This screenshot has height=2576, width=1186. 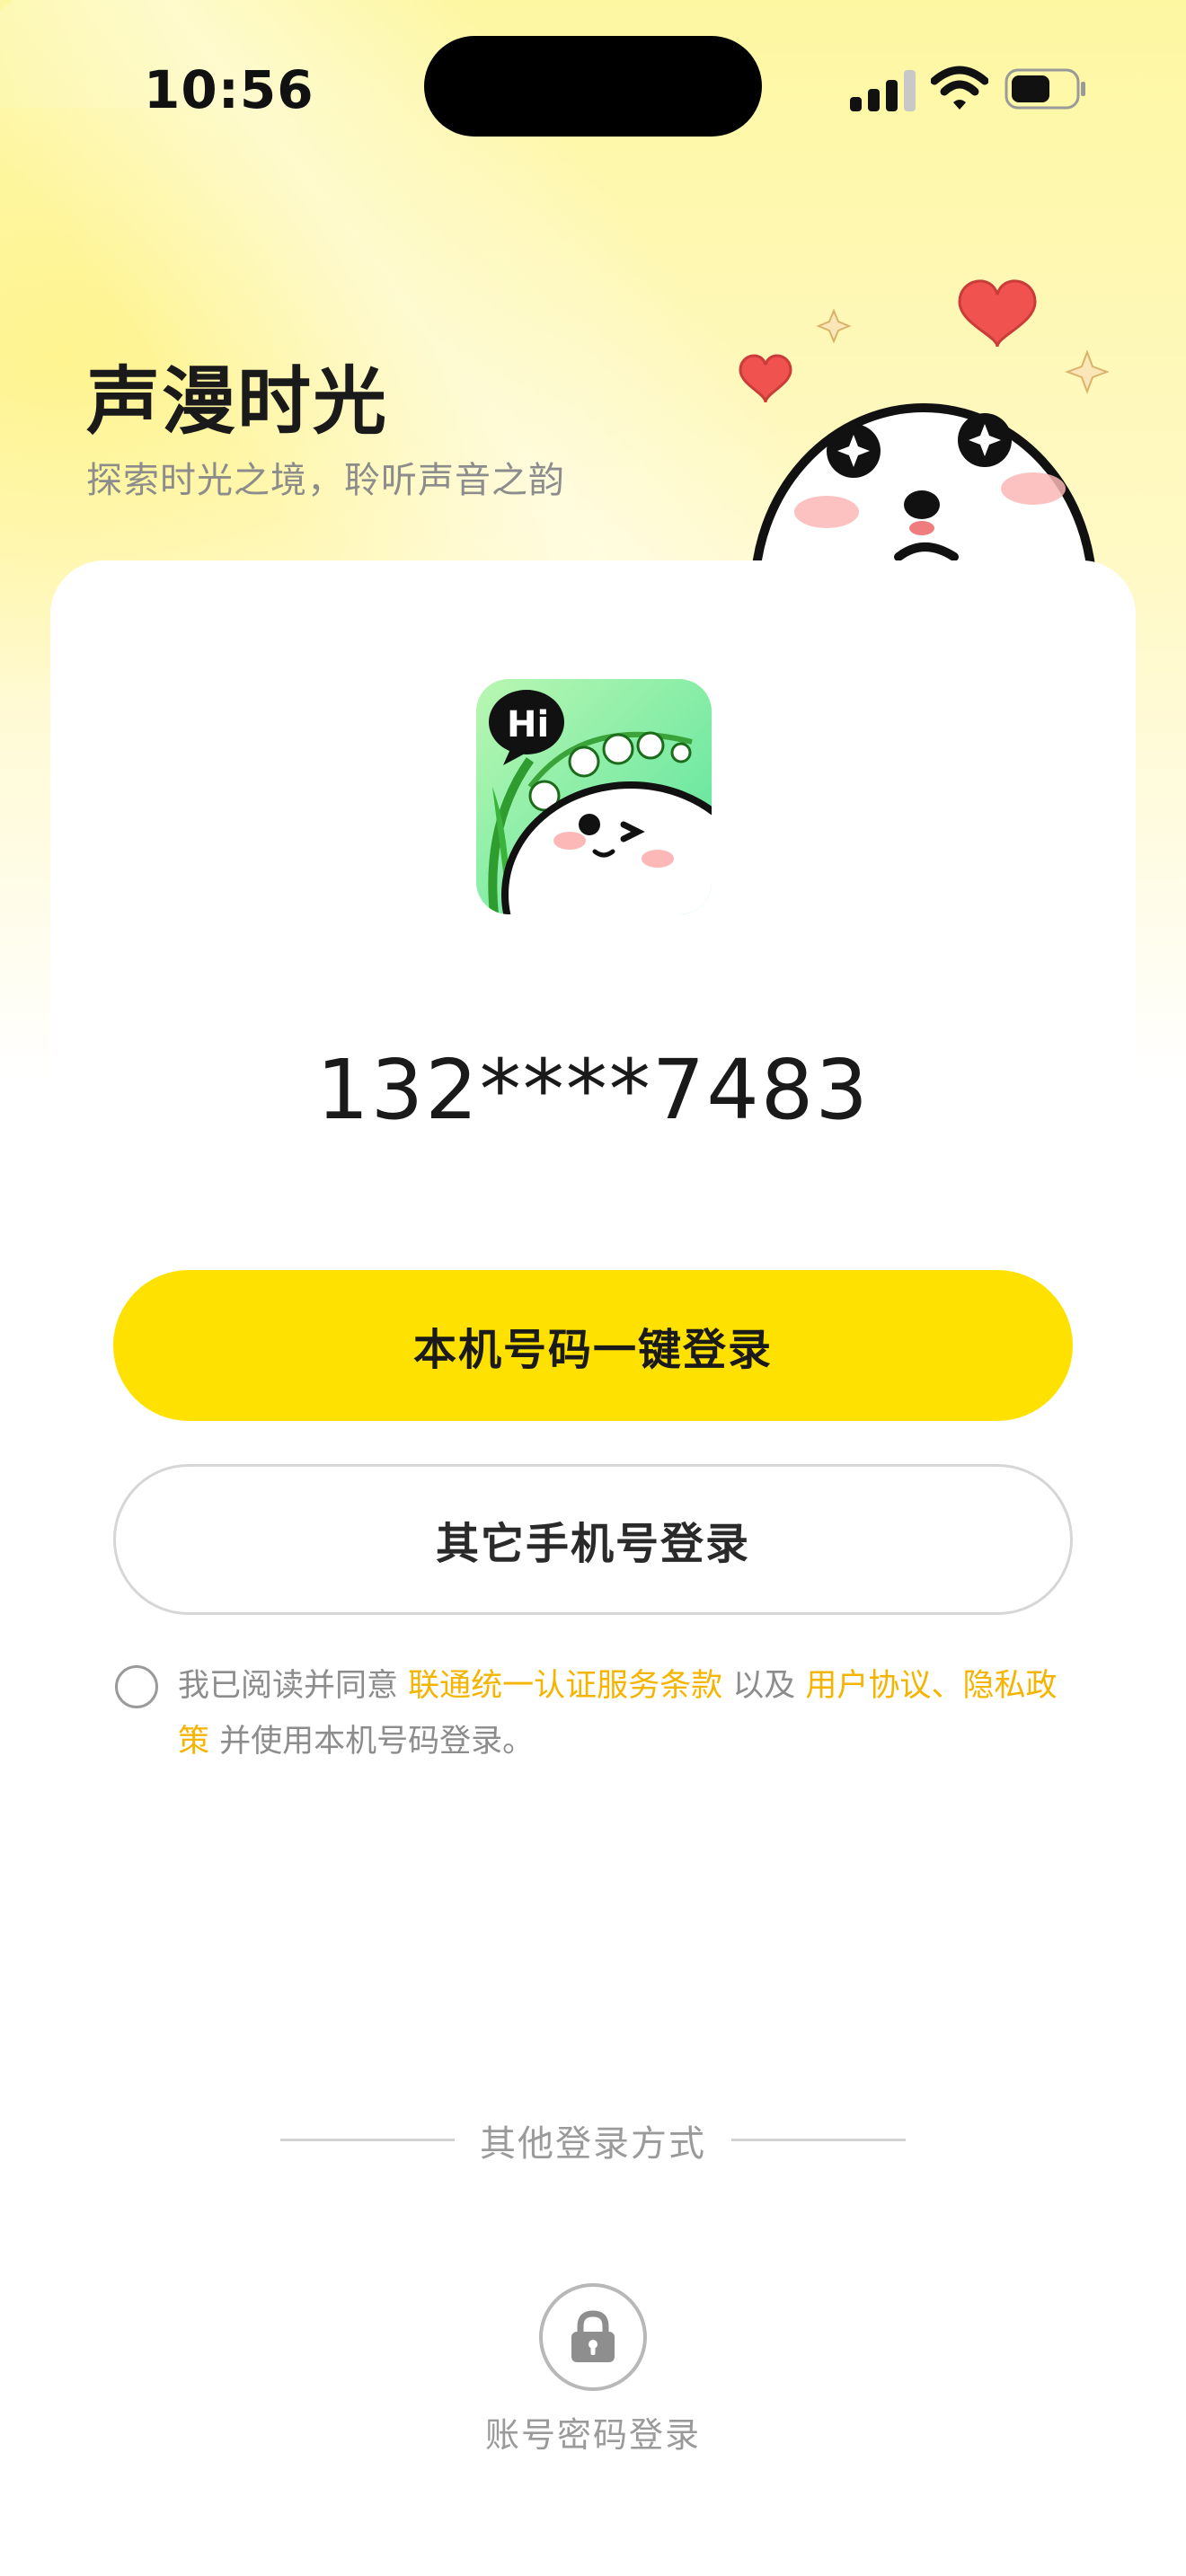 I want to click on battery-icon, so click(x=1045, y=89).